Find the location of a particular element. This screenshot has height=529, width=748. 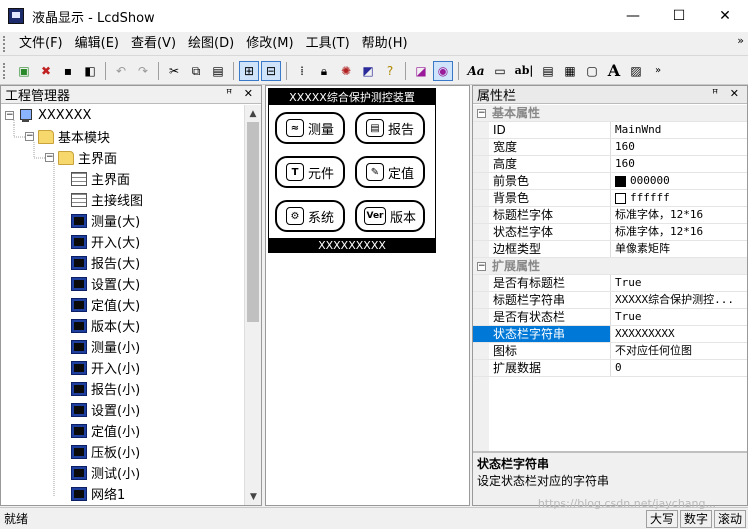

tree-node-screen: 版本(大) is located at coordinates (105, 325).